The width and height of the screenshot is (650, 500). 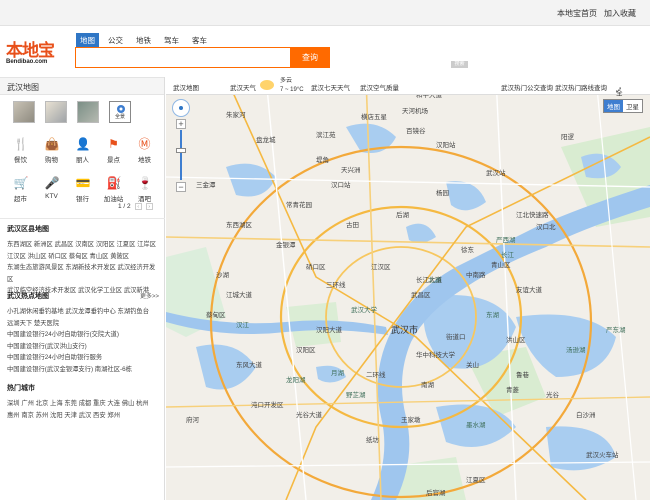 I want to click on poi-bank: 💳 银行, so click(x=82, y=189).